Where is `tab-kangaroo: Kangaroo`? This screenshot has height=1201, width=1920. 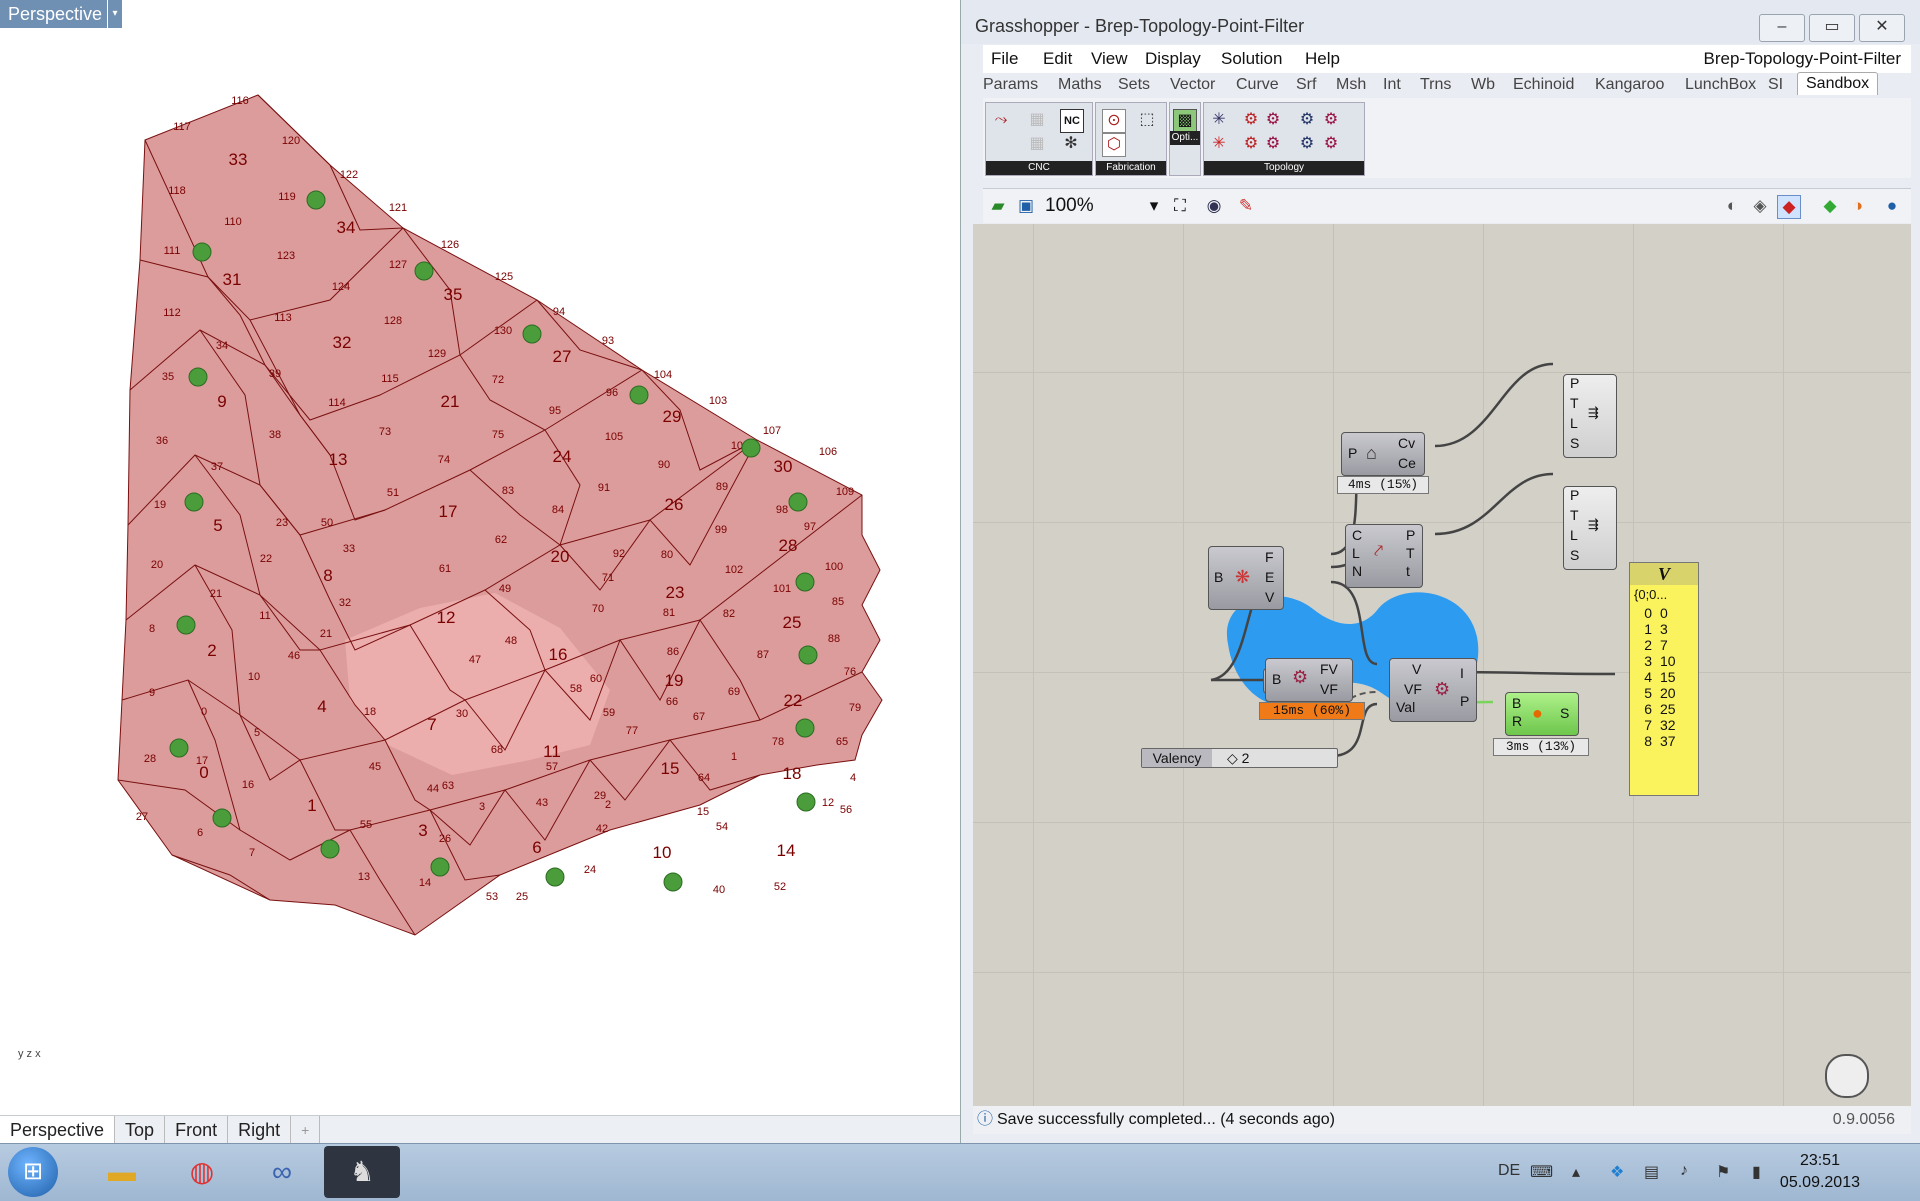
tab-kangaroo: Kangaroo is located at coordinates (1629, 85).